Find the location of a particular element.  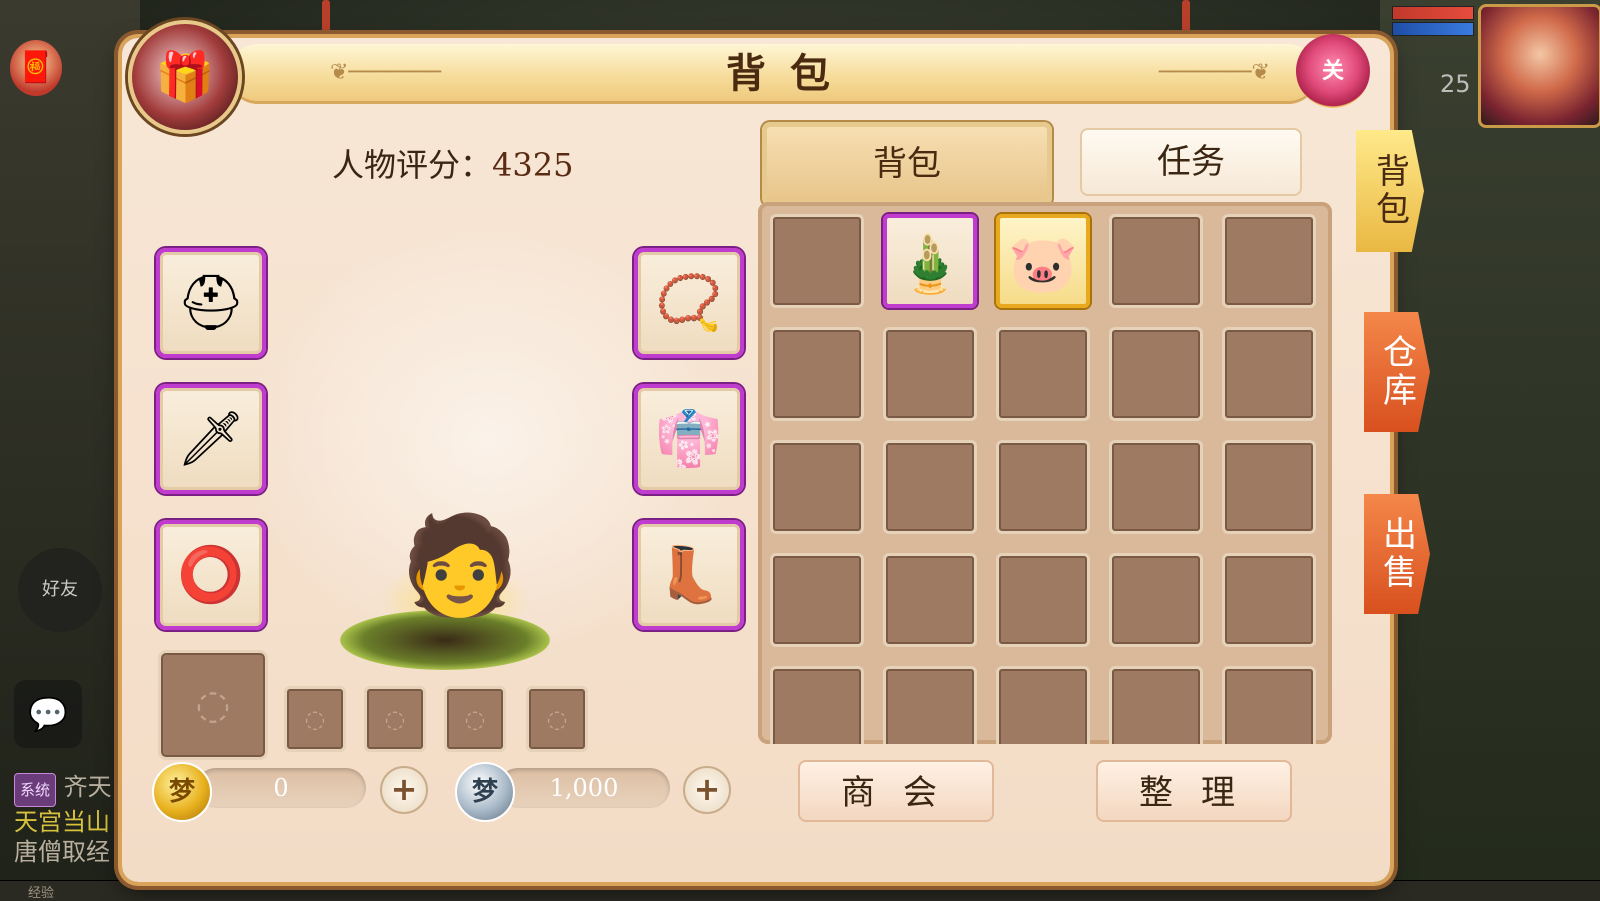

bamboo-vase-icon: 🎍 is located at coordinates (930, 261).